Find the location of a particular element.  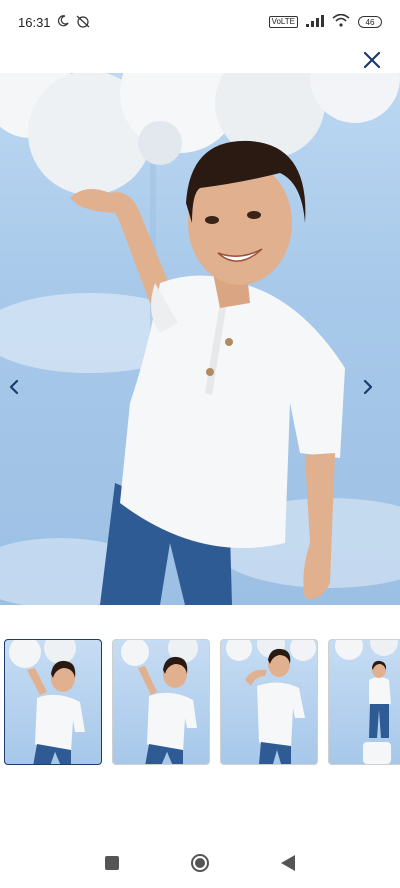

close-icon is located at coordinates (372, 60).